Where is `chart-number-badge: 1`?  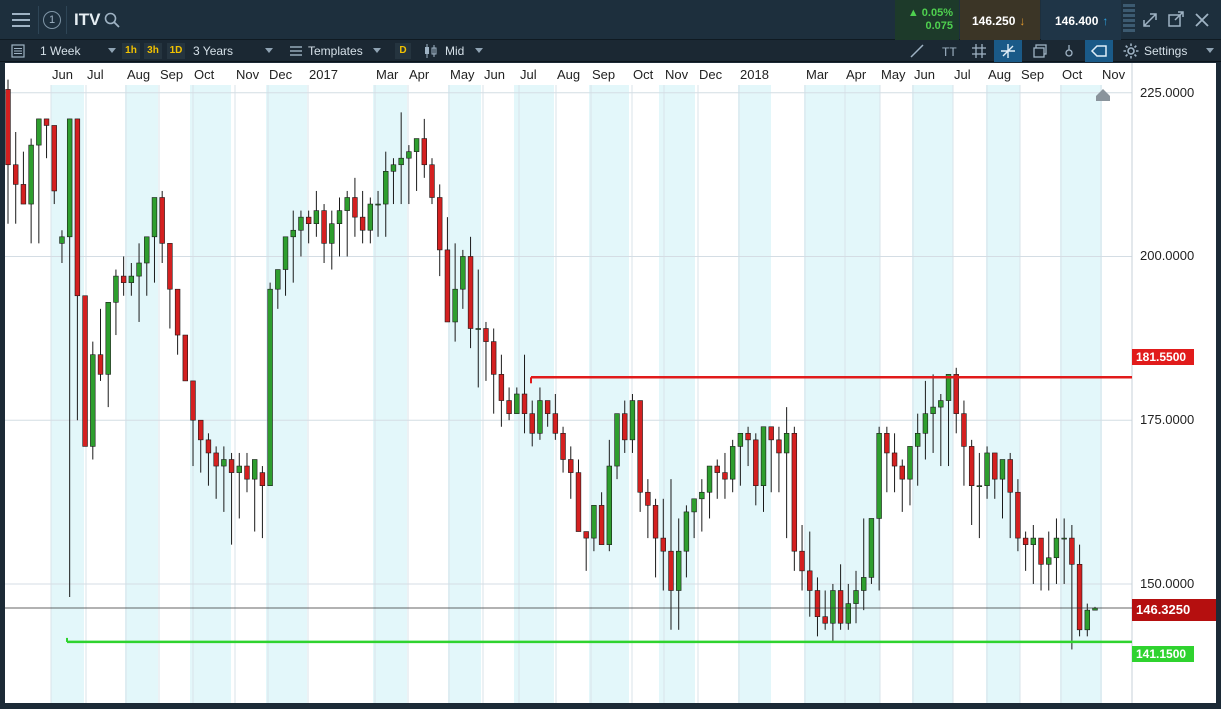
chart-number-badge: 1 is located at coordinates (52, 20).